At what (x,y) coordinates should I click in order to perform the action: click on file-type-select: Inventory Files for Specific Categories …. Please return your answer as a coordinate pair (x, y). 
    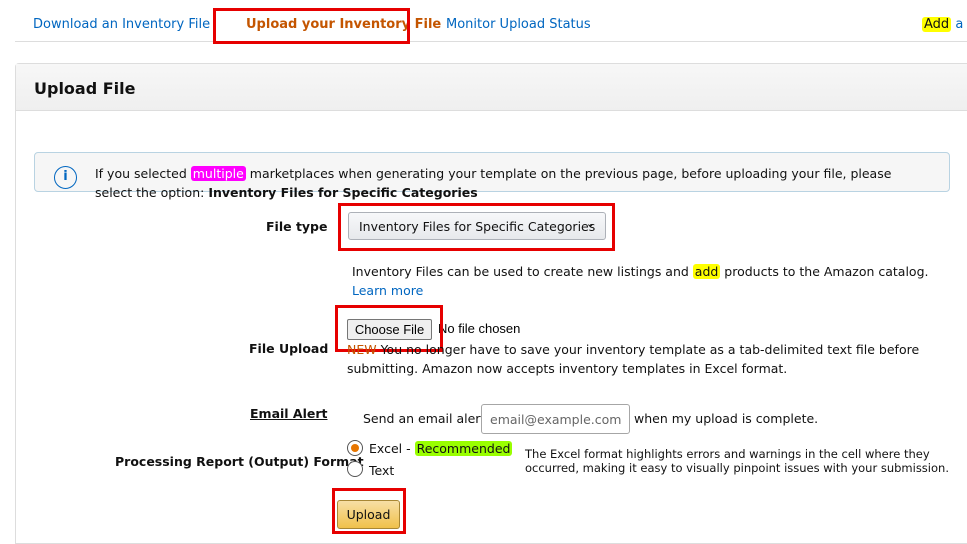
    Looking at the image, I should click on (477, 226).